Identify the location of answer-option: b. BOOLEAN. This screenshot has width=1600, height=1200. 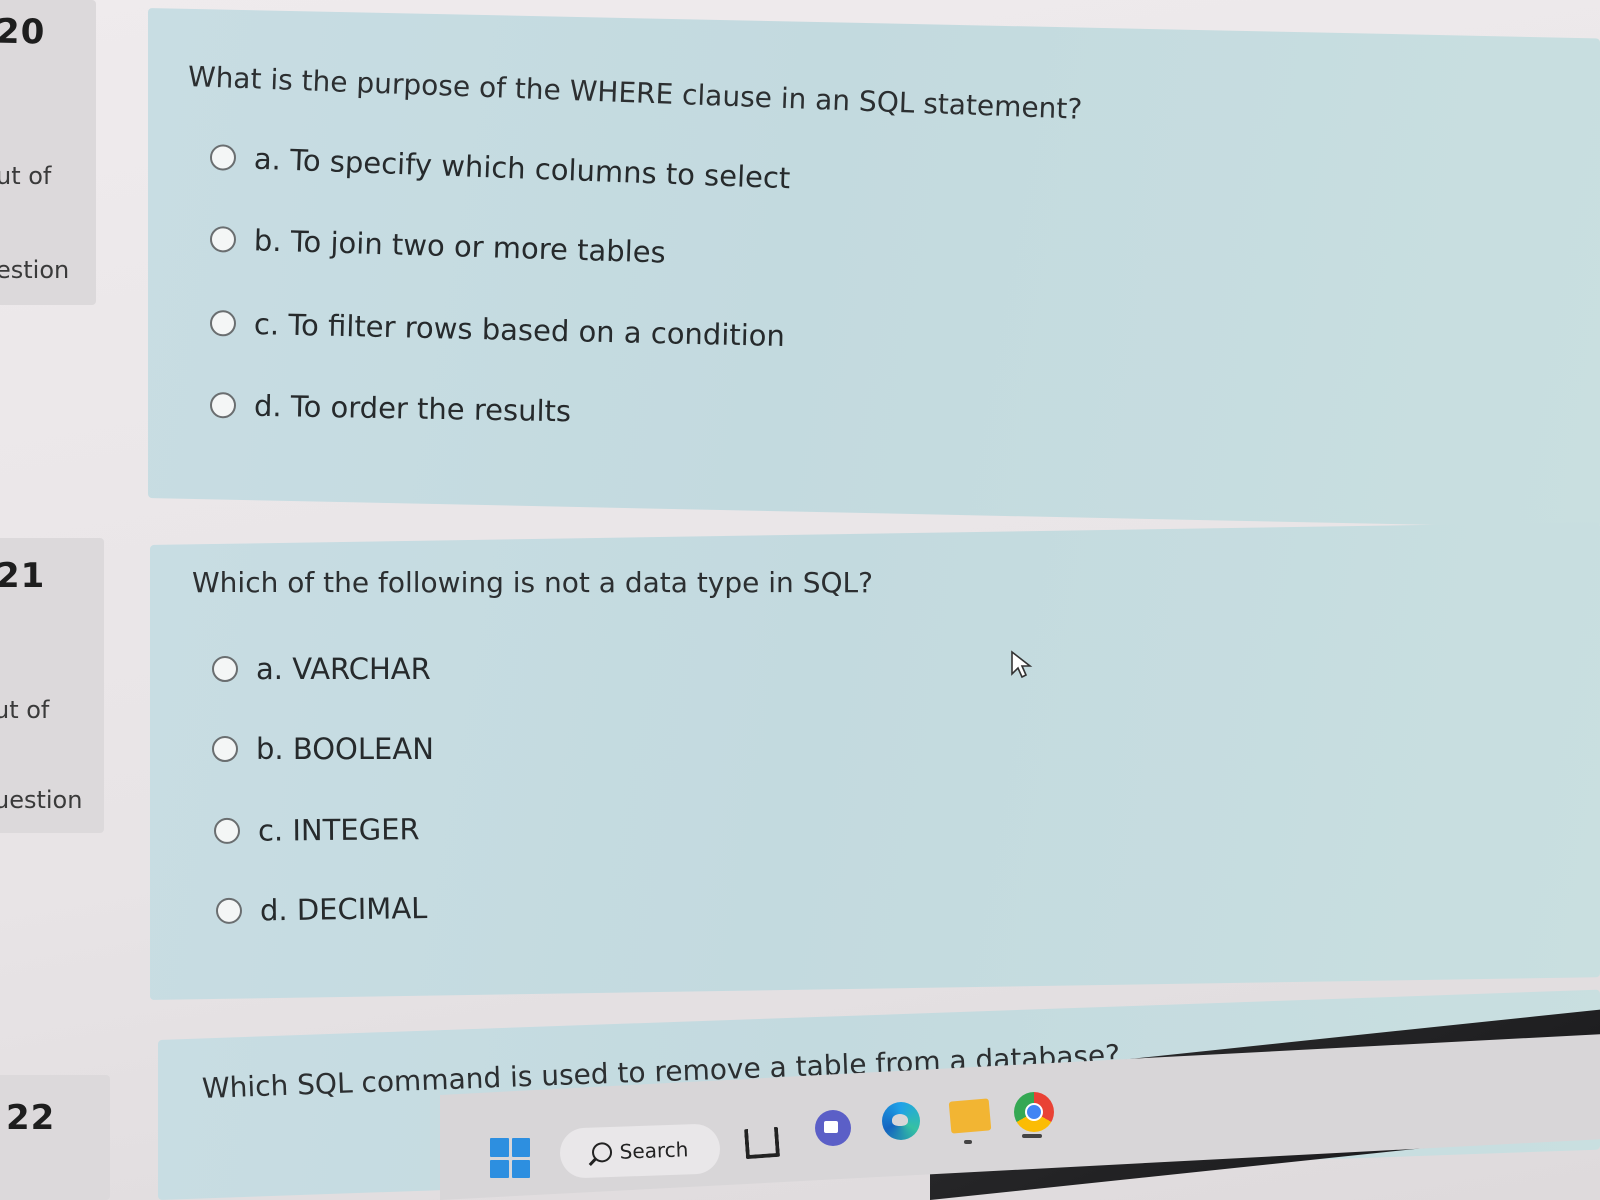
(323, 749).